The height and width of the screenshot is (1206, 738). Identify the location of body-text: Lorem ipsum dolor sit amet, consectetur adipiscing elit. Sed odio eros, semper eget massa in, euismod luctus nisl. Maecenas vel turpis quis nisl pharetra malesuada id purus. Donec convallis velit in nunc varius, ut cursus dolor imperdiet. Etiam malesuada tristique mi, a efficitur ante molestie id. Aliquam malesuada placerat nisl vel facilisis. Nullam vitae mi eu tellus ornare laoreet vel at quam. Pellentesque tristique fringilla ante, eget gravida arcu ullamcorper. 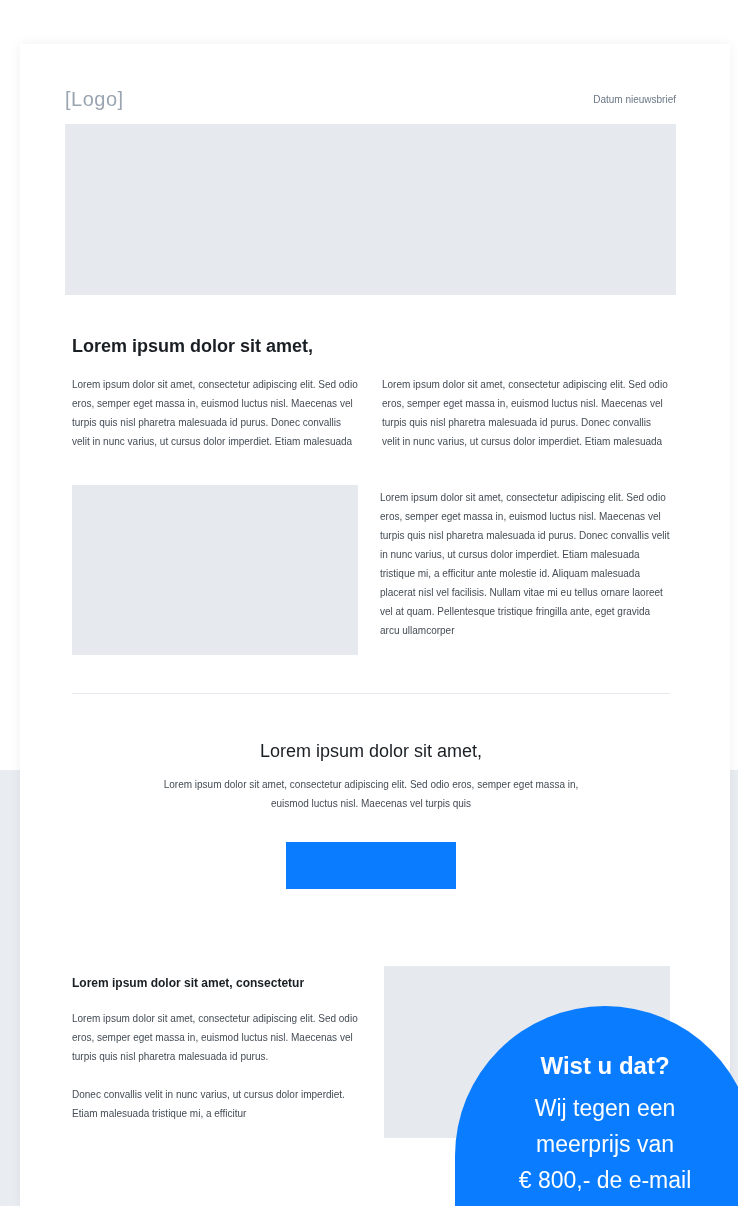
(525, 564).